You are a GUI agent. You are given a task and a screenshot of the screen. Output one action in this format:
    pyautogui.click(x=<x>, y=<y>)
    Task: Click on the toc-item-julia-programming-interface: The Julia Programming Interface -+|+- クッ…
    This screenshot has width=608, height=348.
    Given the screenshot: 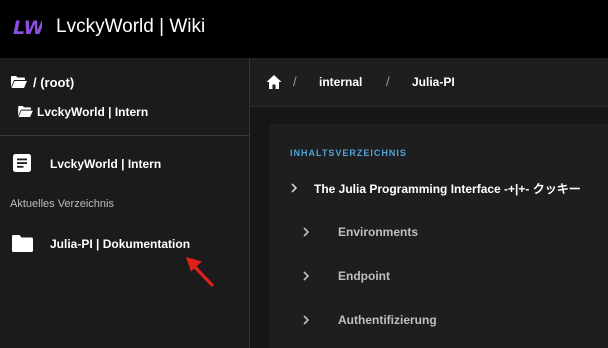 What is the action you would take?
    pyautogui.click(x=447, y=188)
    